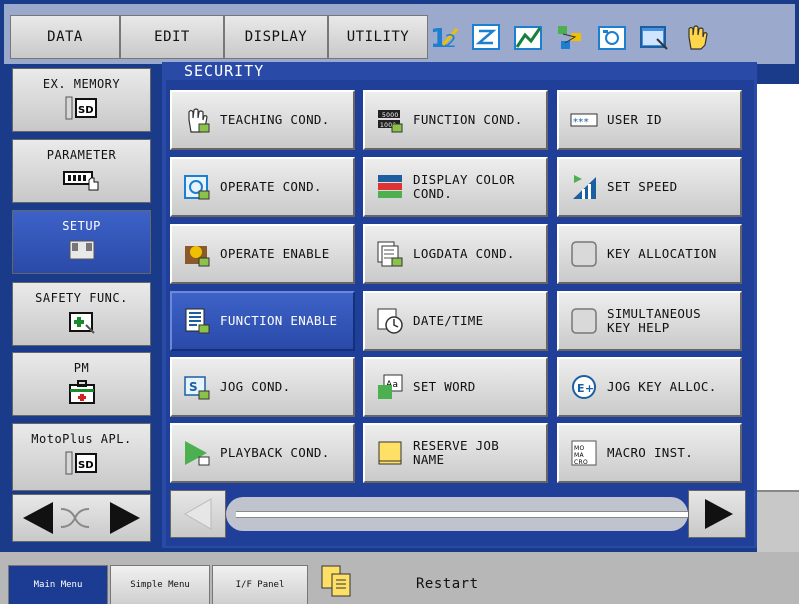  What do you see at coordinates (778, 522) in the screenshot?
I see `right-scroll-strip` at bounding box center [778, 522].